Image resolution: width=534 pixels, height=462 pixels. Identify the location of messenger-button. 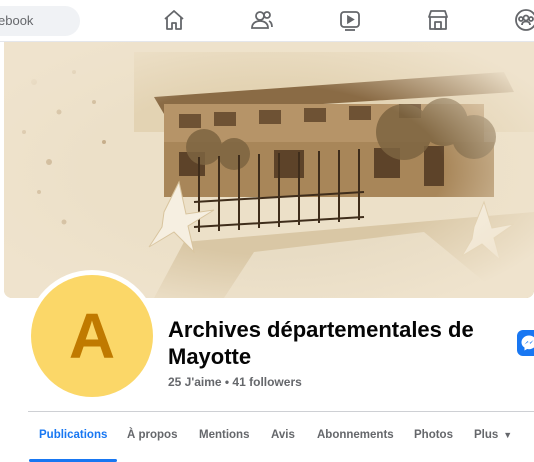
(525, 343).